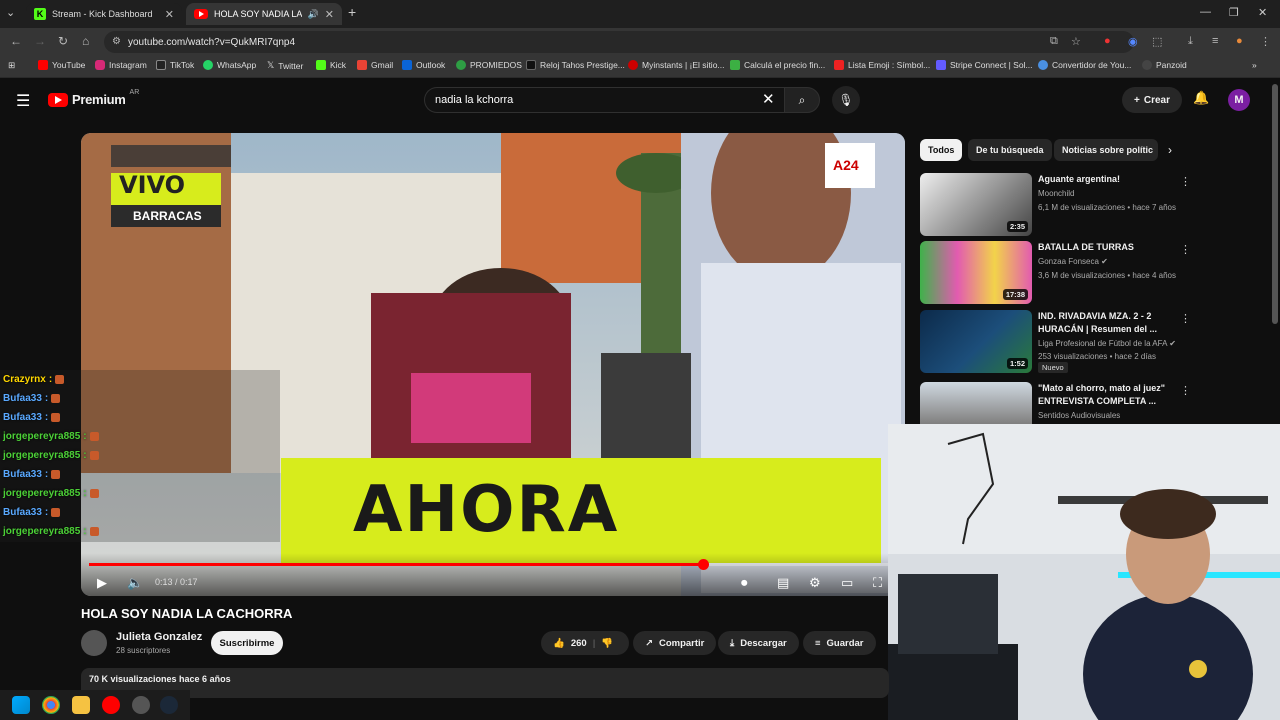 The image size is (1280, 720). Describe the element at coordinates (104, 14) in the screenshot. I see `tab-kick-dashboard: K Stream - Kick Dashboard ✕` at that location.